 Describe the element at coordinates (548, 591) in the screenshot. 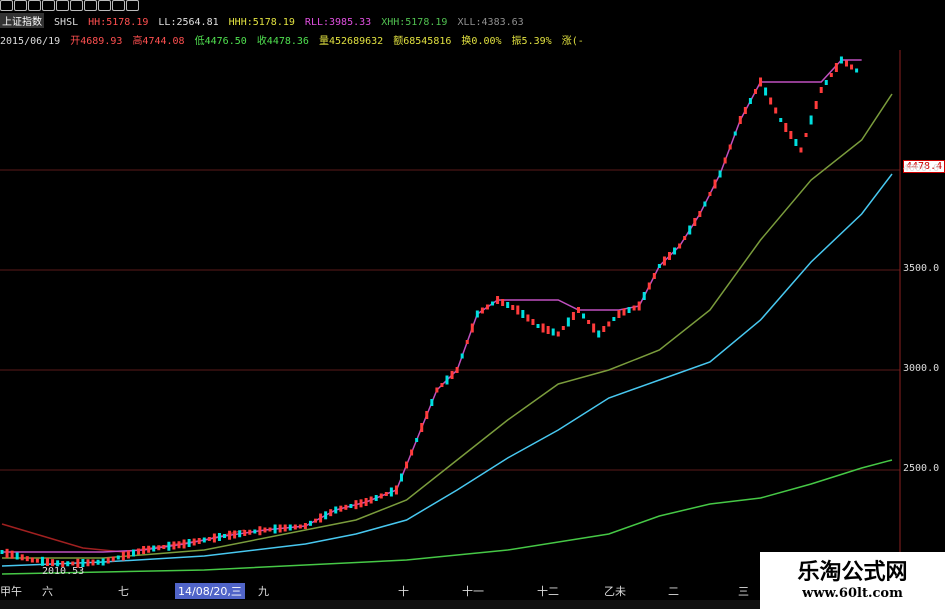

I see `x-tick-label: 十二` at that location.